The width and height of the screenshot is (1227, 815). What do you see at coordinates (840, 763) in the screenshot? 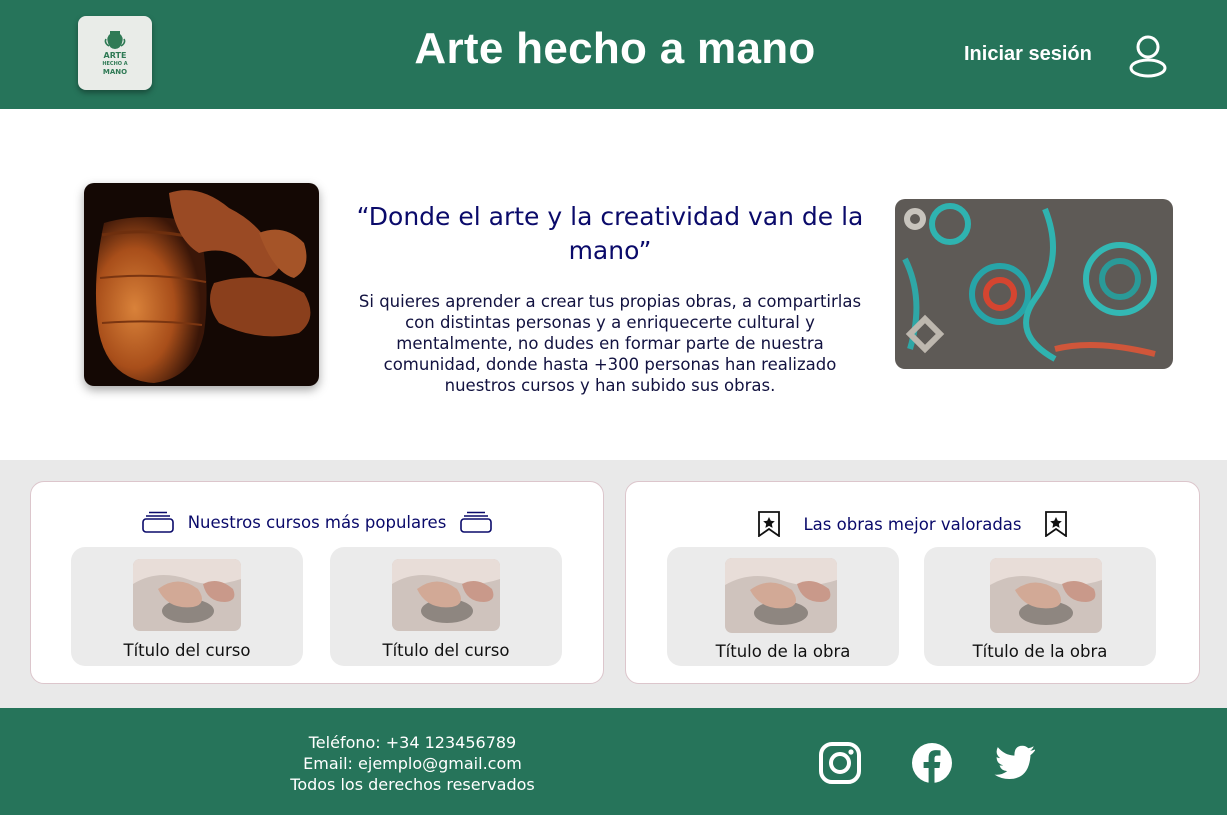
I see `instagram-icon` at bounding box center [840, 763].